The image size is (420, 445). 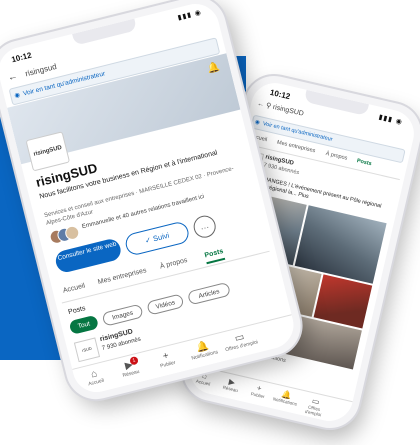 I want to click on nav-label: Offres d'emploi, so click(x=313, y=411).